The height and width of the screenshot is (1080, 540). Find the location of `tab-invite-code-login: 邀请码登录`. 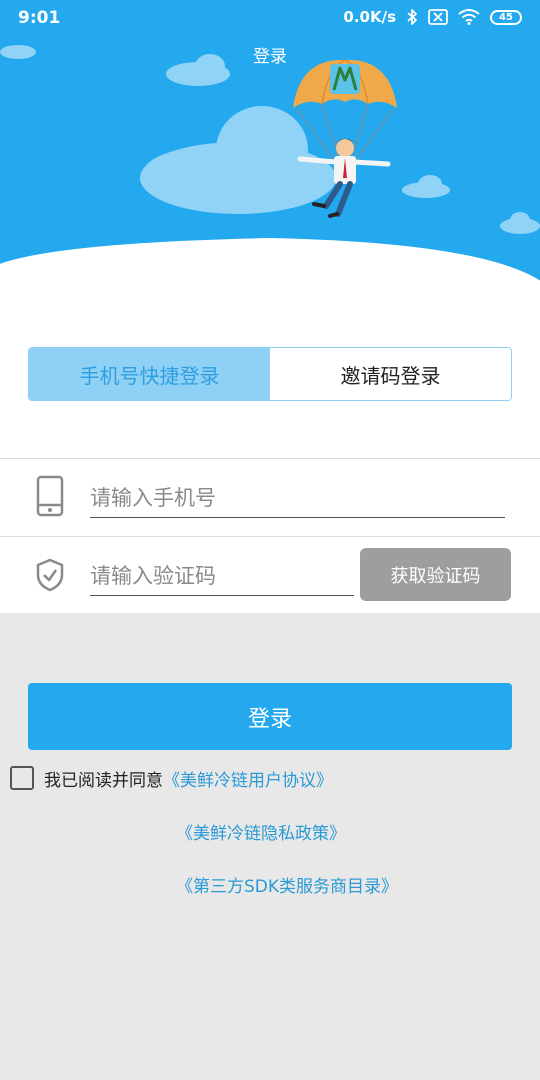

tab-invite-code-login: 邀请码登录 is located at coordinates (390, 374).